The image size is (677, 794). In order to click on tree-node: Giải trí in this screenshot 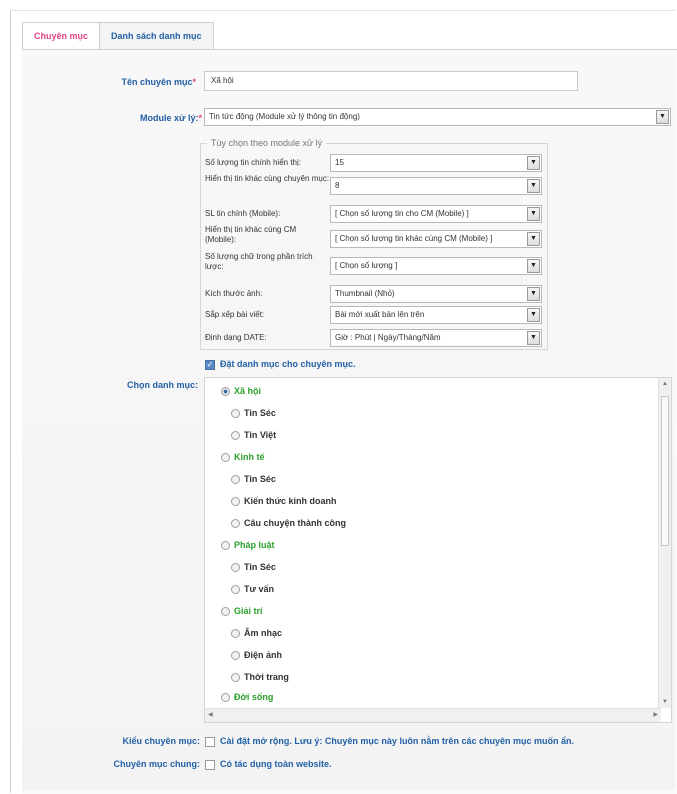, I will do `click(242, 611)`.